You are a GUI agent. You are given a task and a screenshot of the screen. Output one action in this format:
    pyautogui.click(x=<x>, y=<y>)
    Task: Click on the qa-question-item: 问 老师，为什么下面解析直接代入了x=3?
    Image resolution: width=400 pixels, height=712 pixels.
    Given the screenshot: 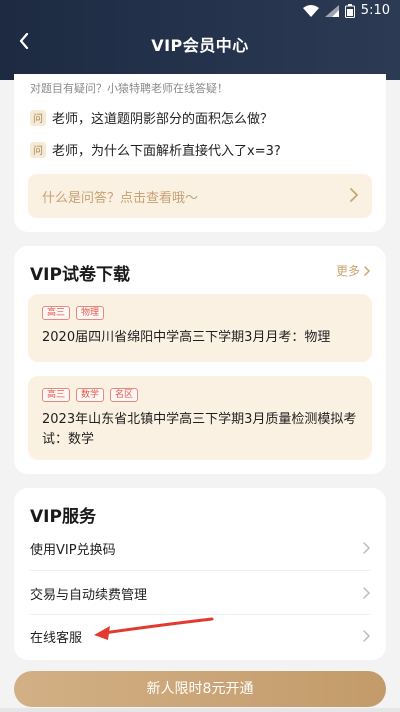 What is the action you would take?
    pyautogui.click(x=155, y=149)
    